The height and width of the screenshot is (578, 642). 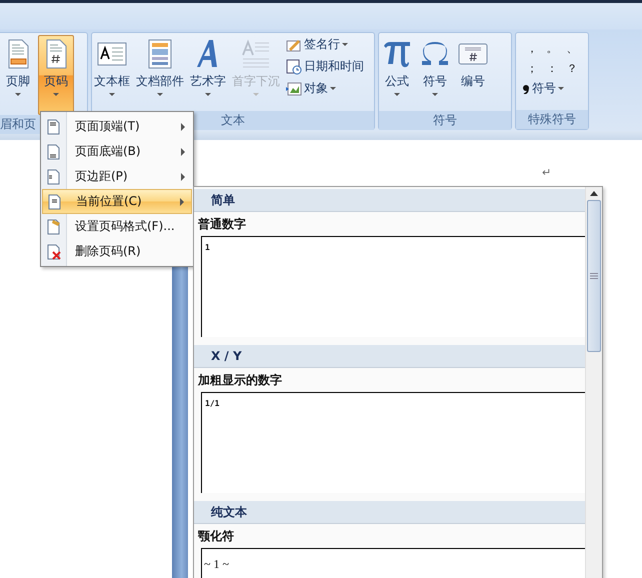 What do you see at coordinates (216, 536) in the screenshot?
I see `gallery-item-title: 颚化符` at bounding box center [216, 536].